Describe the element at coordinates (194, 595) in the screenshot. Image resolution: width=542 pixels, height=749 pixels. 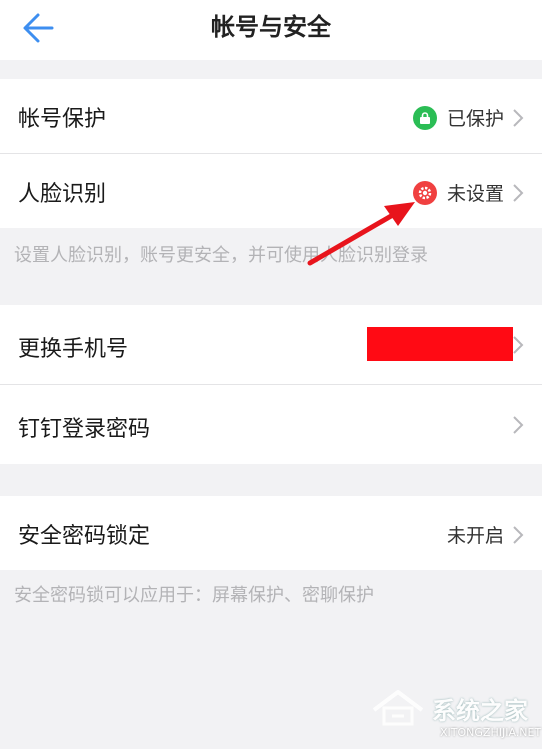
I see `lock-hint-text: 安全密码锁可以应用于：屏幕保护、密聊保护` at that location.